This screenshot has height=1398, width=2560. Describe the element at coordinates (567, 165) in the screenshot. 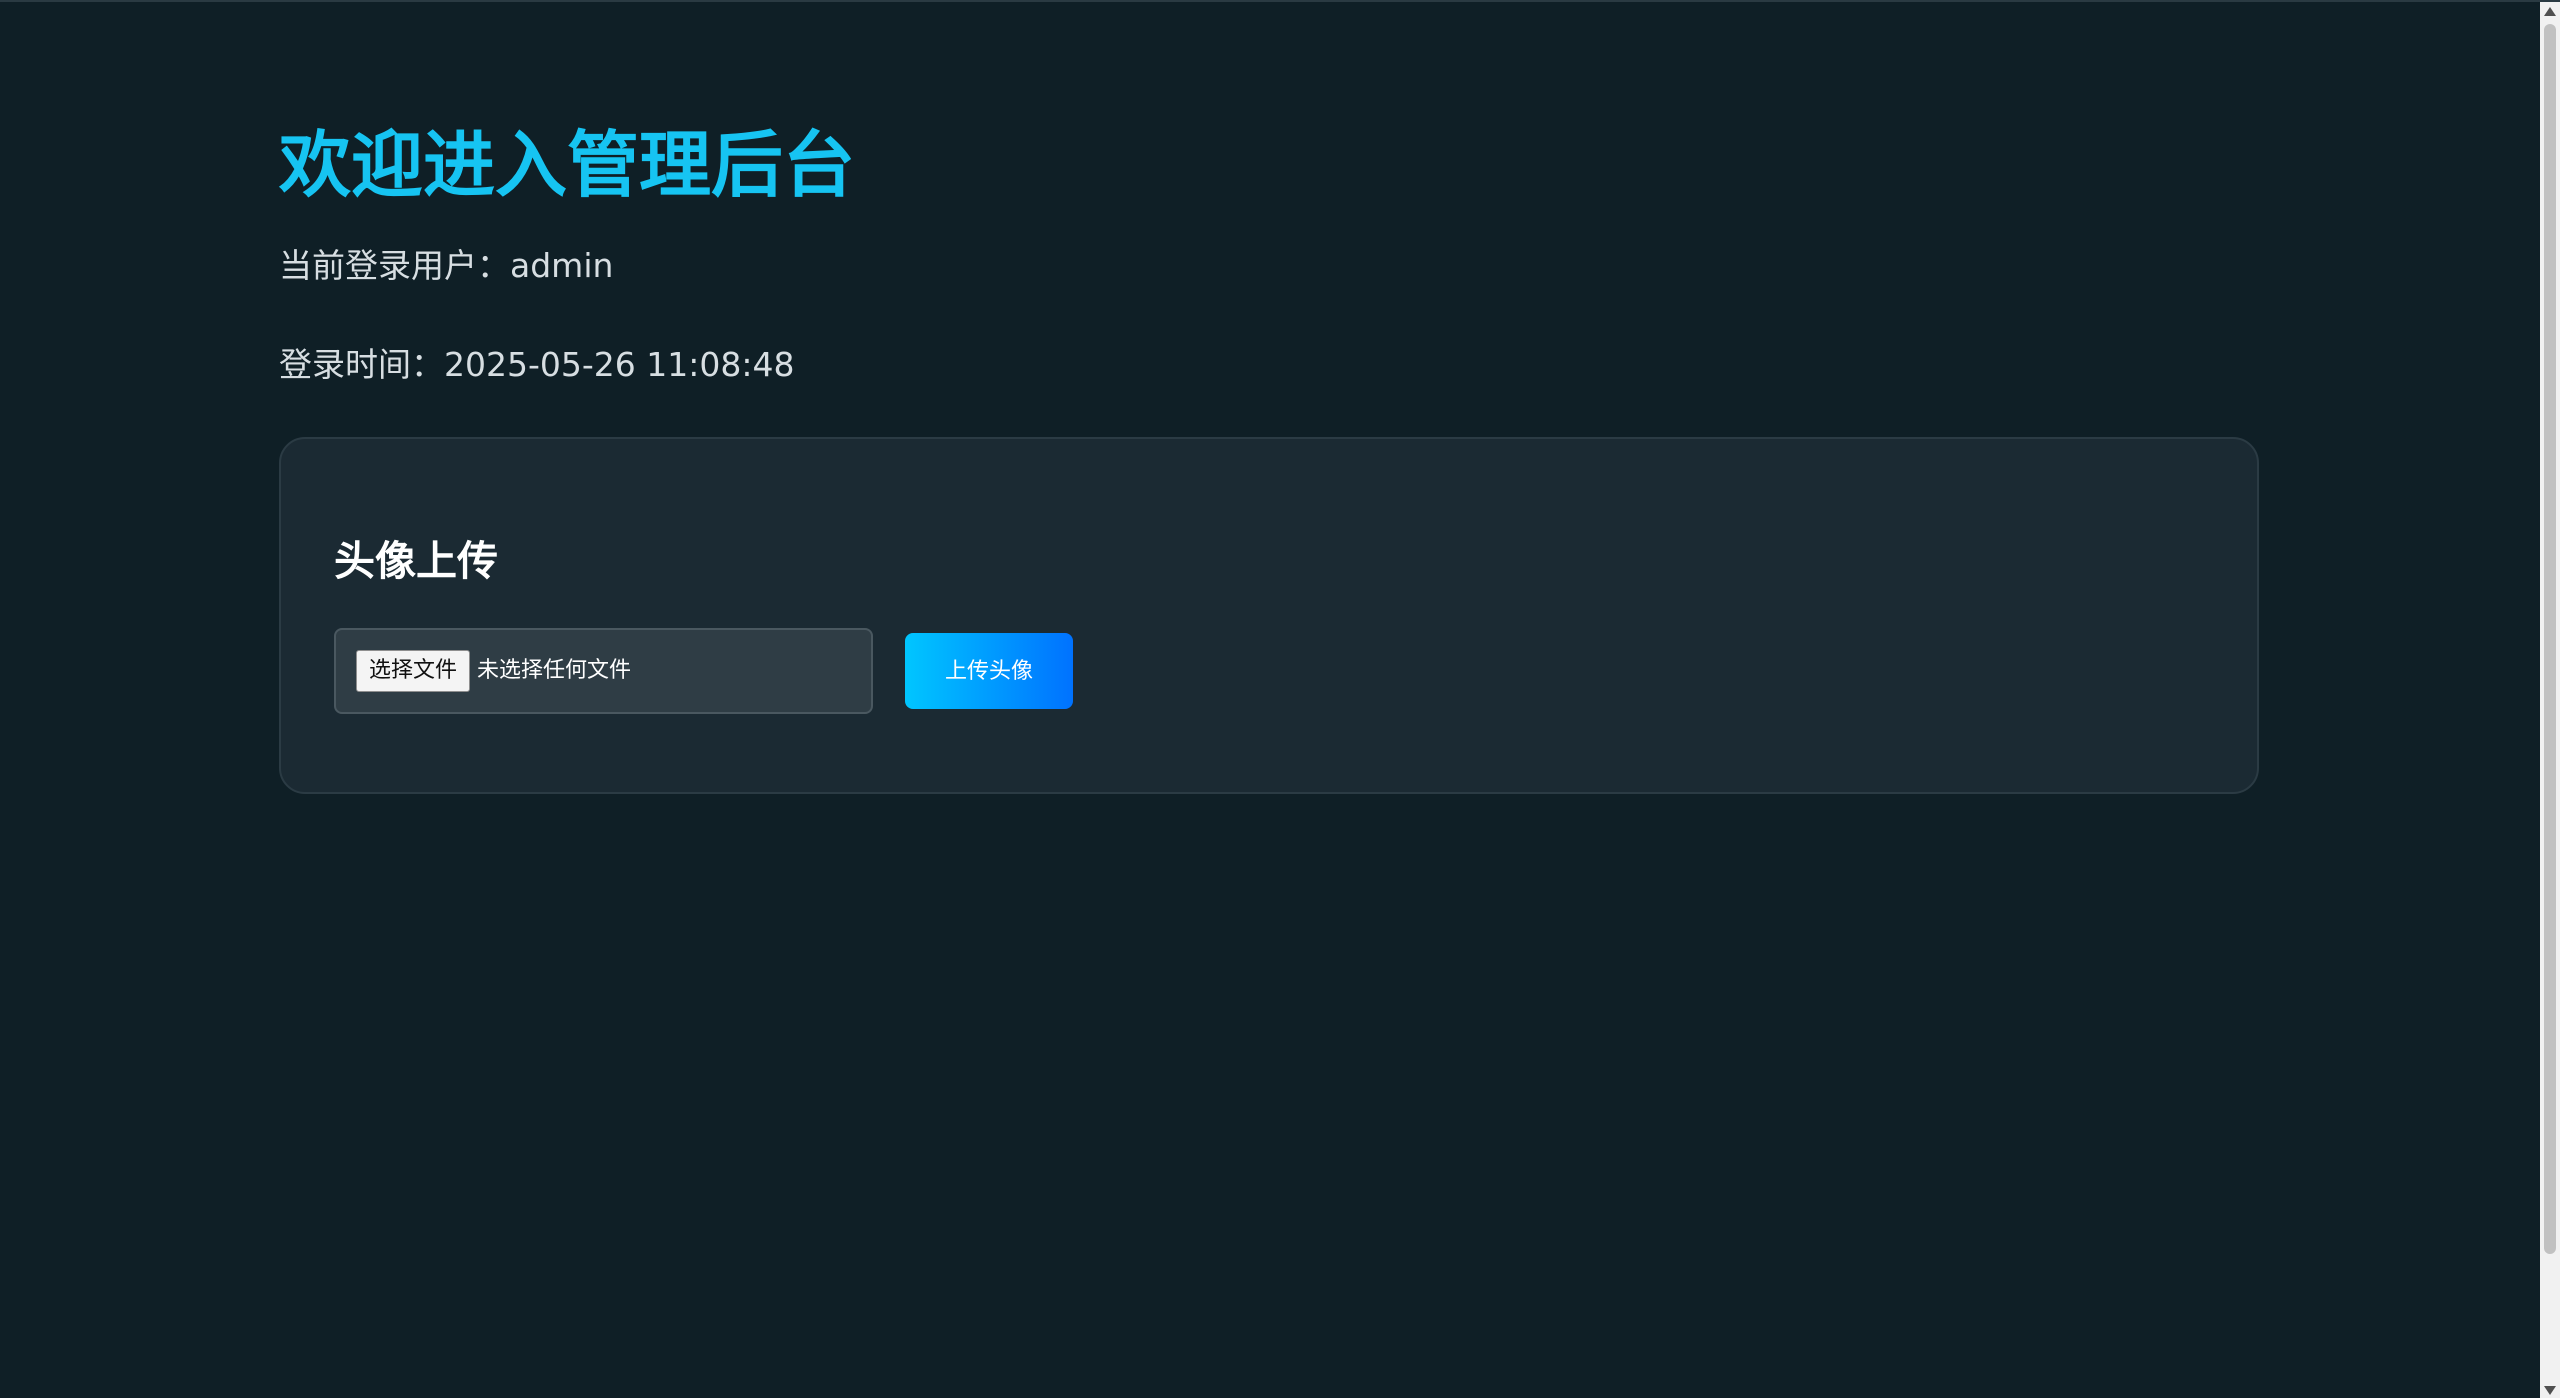

I see `page-title: 欢迎进入管理后台` at that location.